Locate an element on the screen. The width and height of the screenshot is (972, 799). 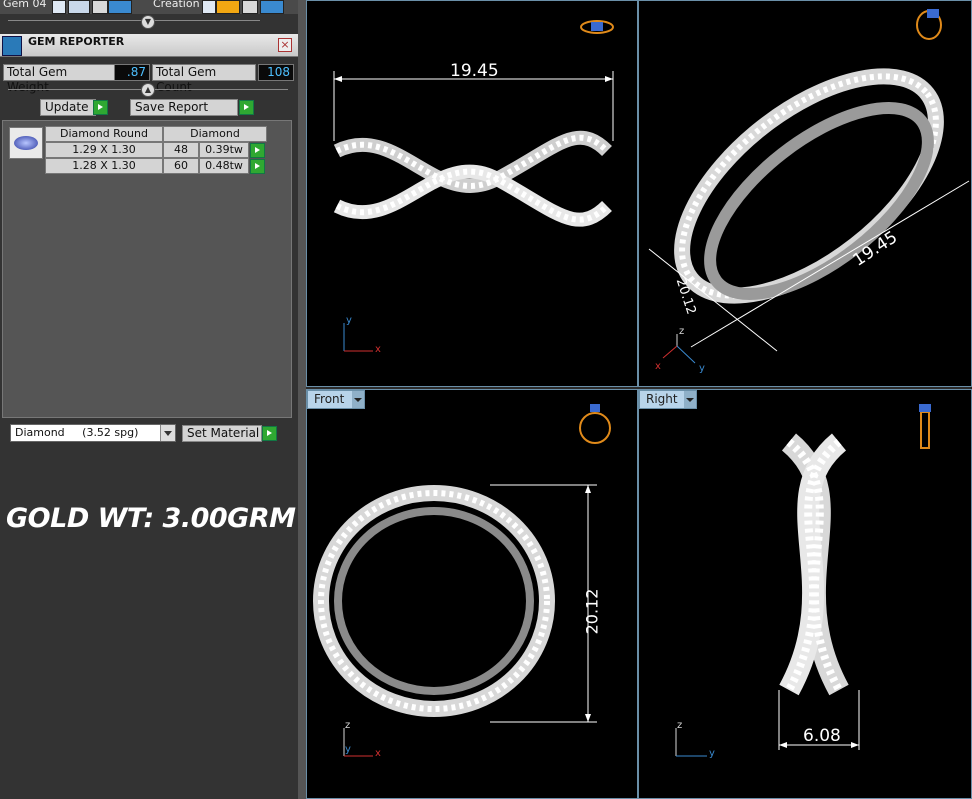
gem-reporter-title: GEM REPORTER is located at coordinates (76, 41).